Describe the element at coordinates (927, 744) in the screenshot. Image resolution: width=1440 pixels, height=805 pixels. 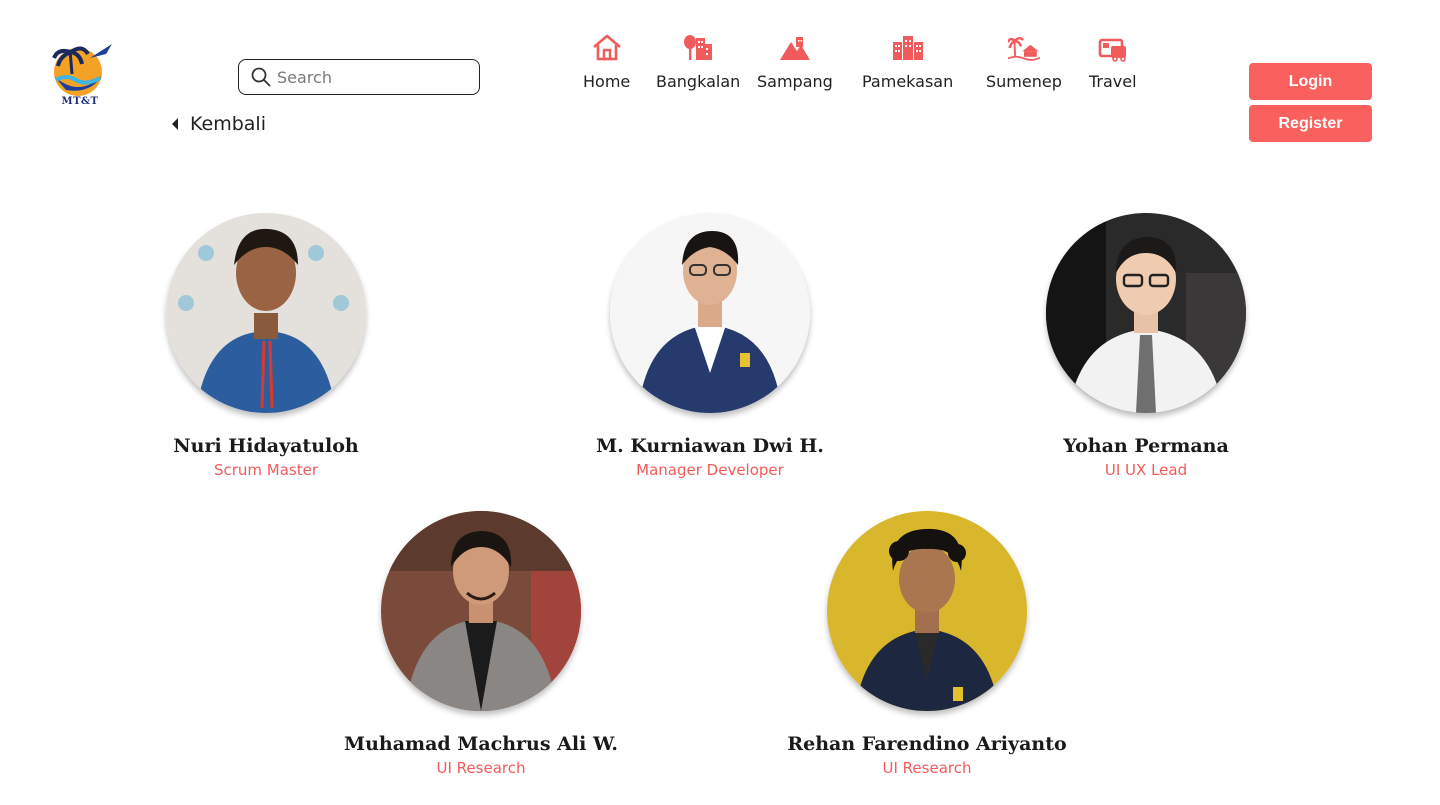
I see `member-name: Rehan Farendino Ariyanto` at that location.